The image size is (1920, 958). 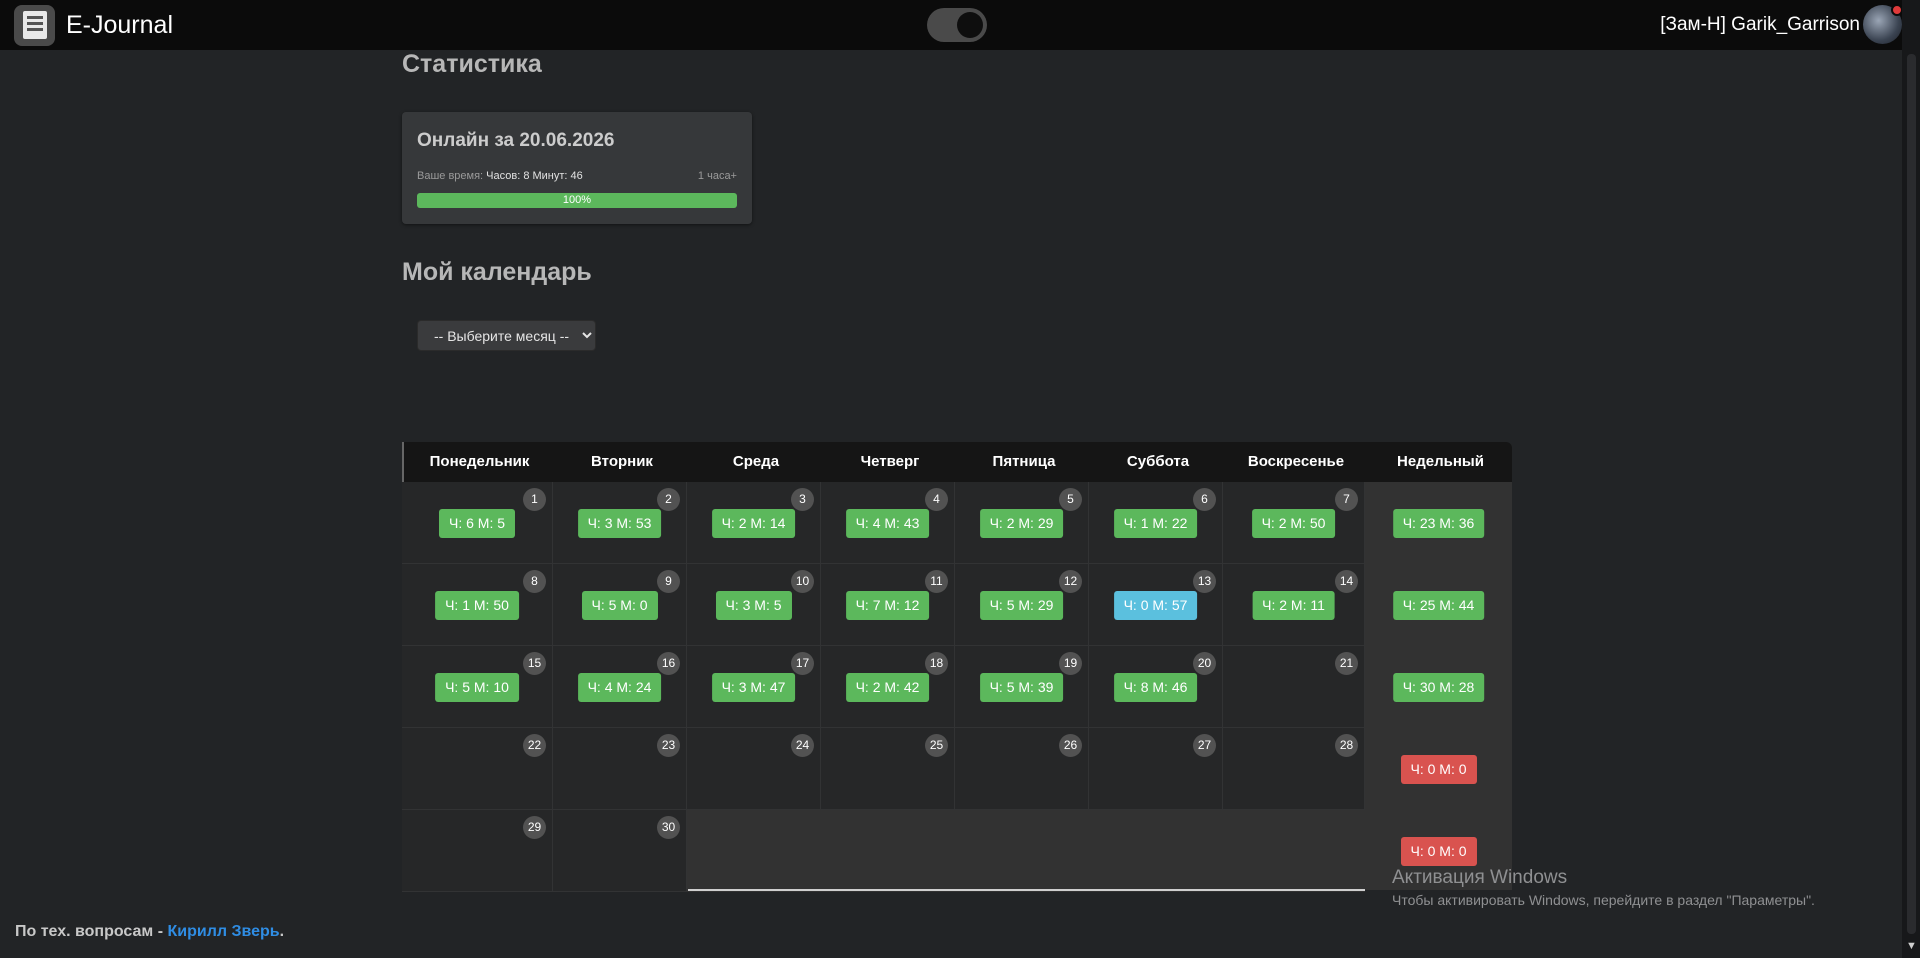 I want to click on weekly-total-cell: Ч: 25 М: 44, so click(x=1438, y=605).